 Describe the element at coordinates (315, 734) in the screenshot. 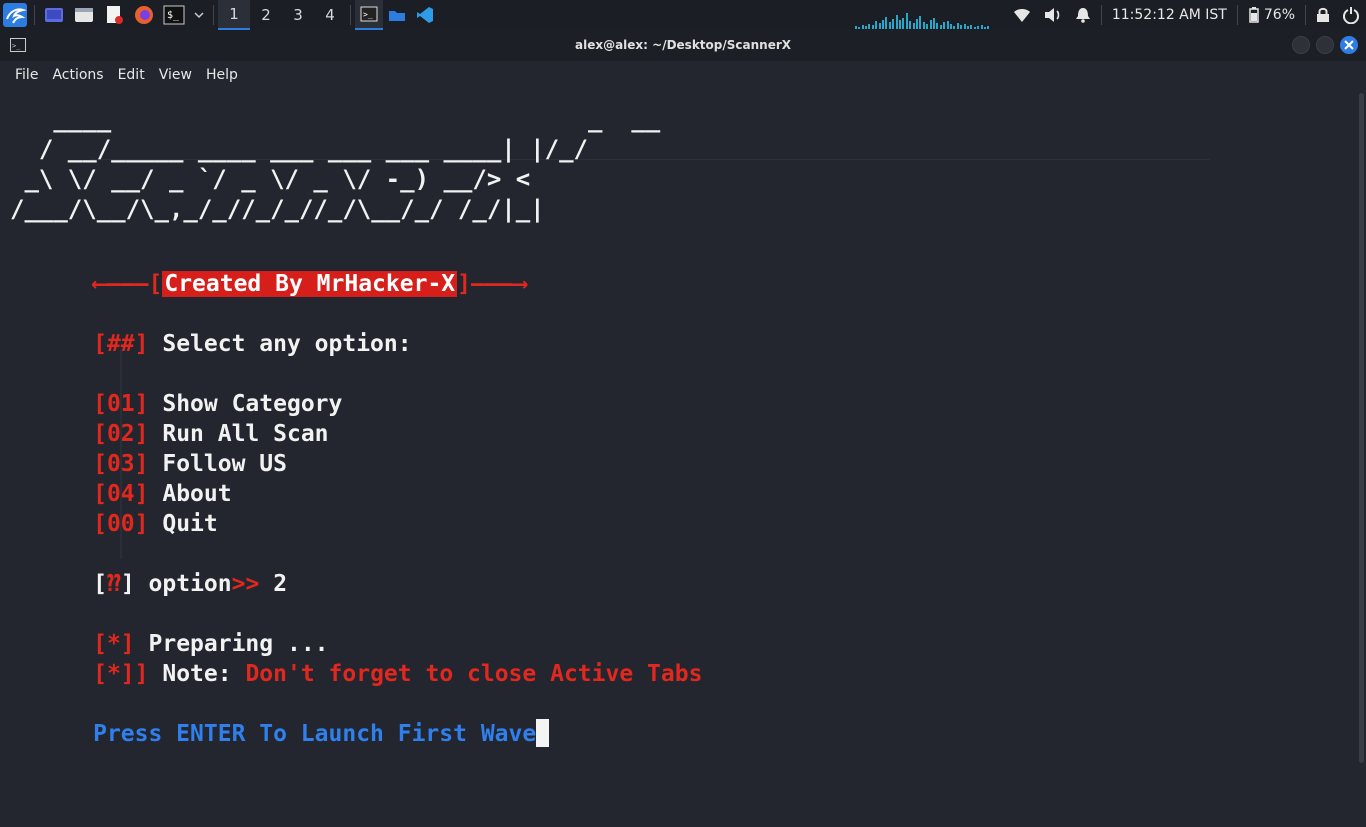

I see `launch-text: Press ENTER To Launch First Wave` at that location.